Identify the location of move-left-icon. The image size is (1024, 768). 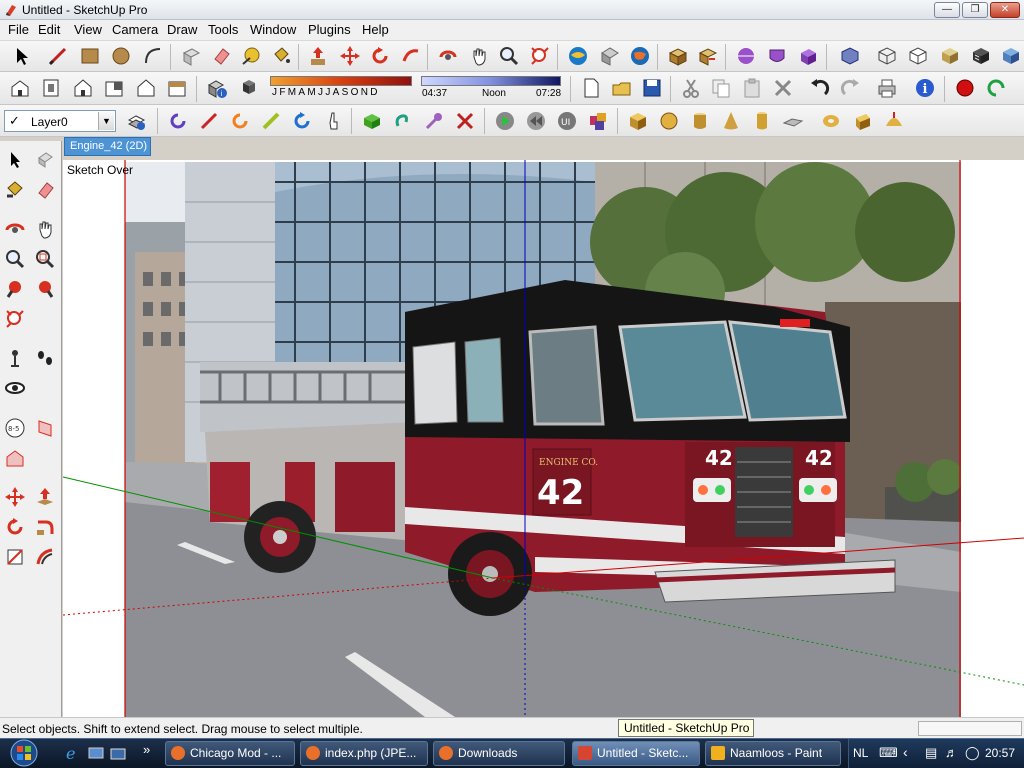
(15, 497).